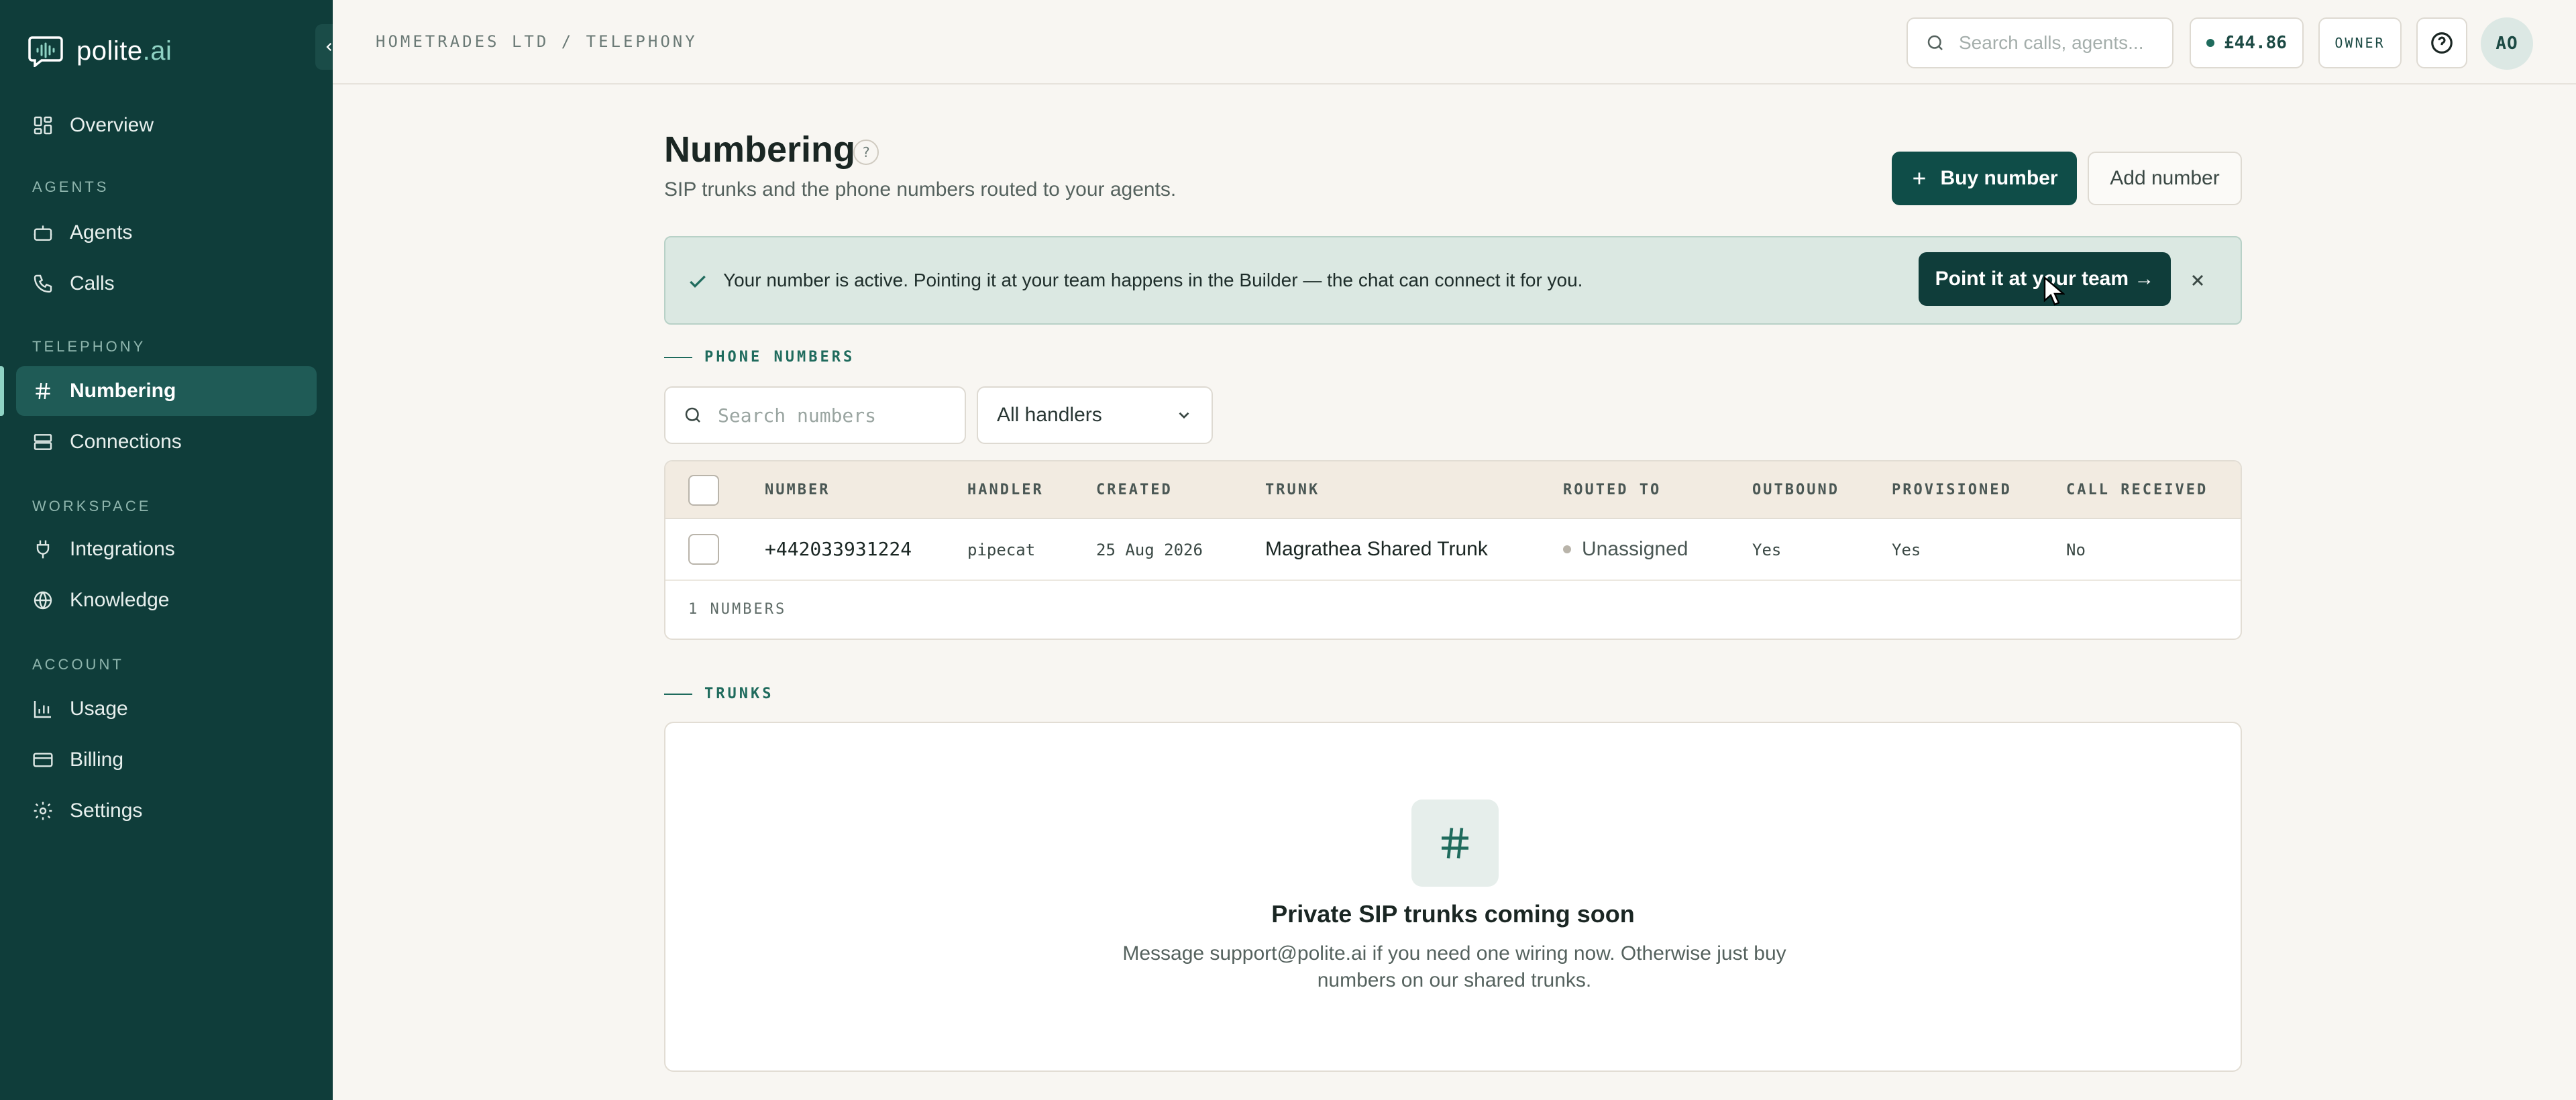 Image resolution: width=2576 pixels, height=1100 pixels. Describe the element at coordinates (166, 811) in the screenshot. I see `sidebar-item-settings: Settings` at that location.